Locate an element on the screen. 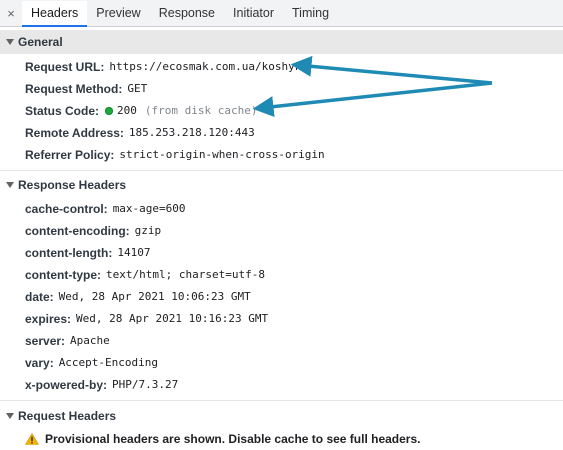 The height and width of the screenshot is (450, 563). header-key: Referrer Policy: is located at coordinates (70, 155).